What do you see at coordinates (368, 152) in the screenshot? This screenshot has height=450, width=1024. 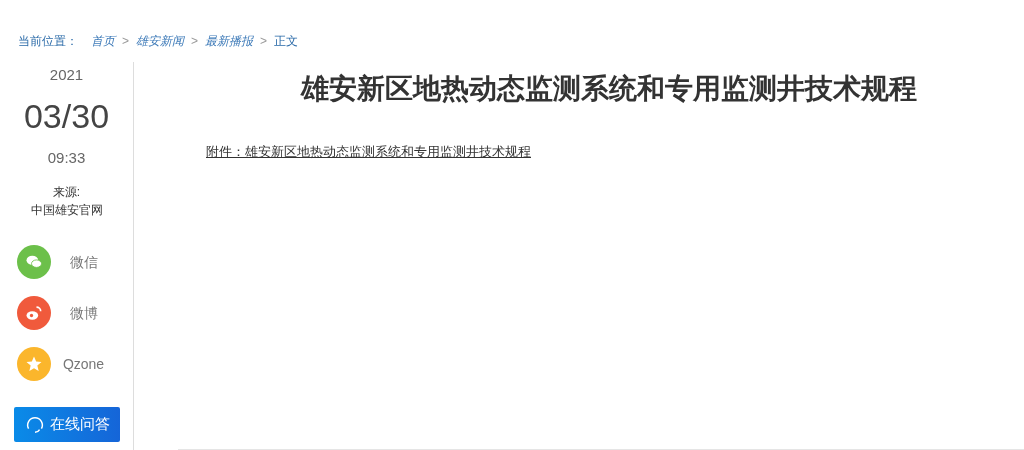 I see `attachment-link: 附件：雄安新区地热动态监测系统和专用监测井技术规程` at bounding box center [368, 152].